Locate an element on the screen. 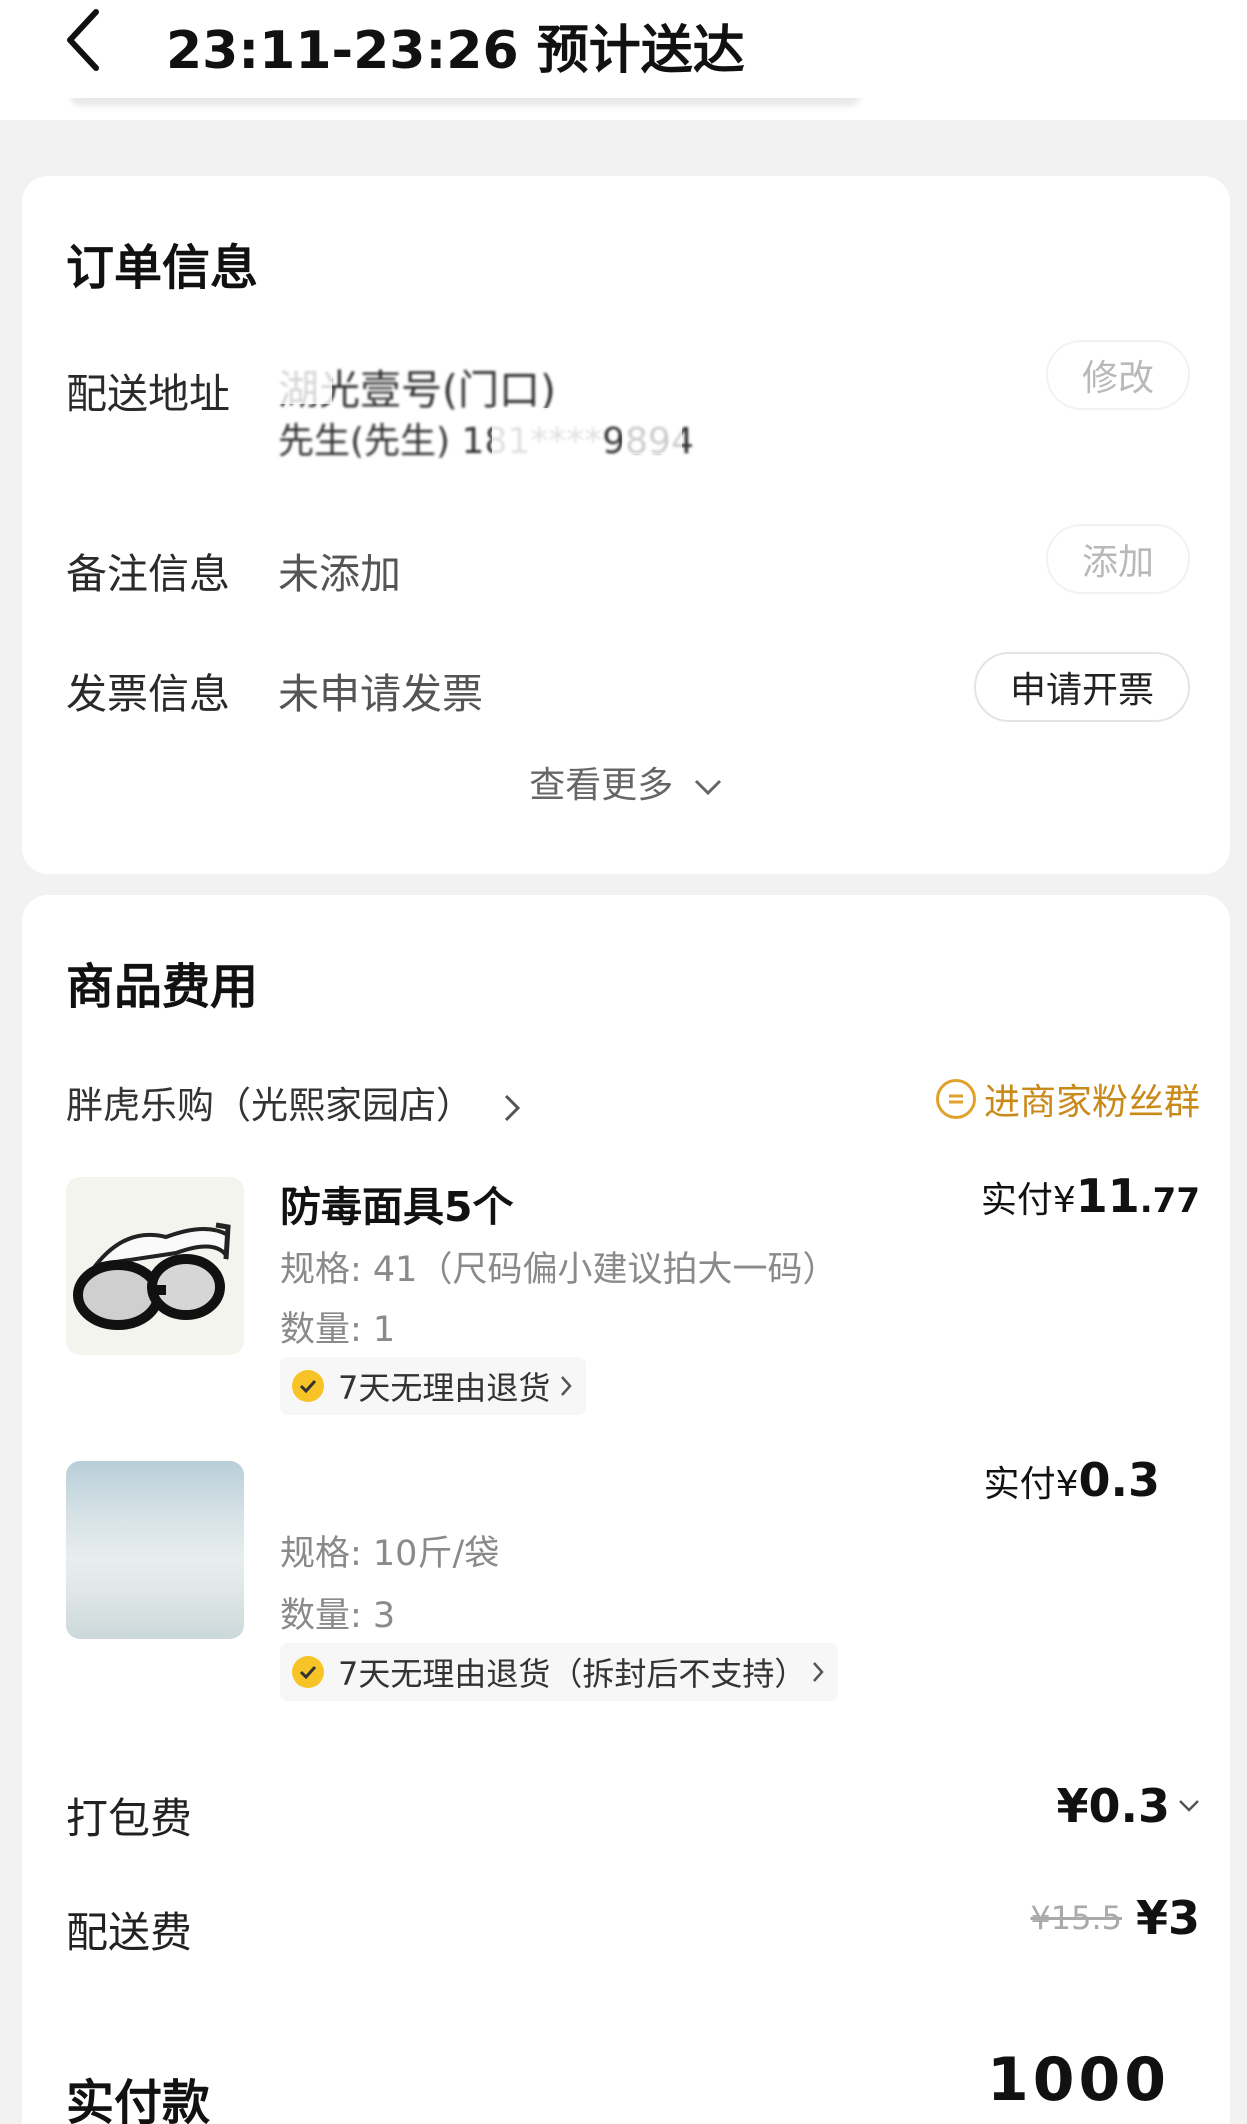 The width and height of the screenshot is (1247, 2124). see-more-button: 查看更多 is located at coordinates (626, 782).